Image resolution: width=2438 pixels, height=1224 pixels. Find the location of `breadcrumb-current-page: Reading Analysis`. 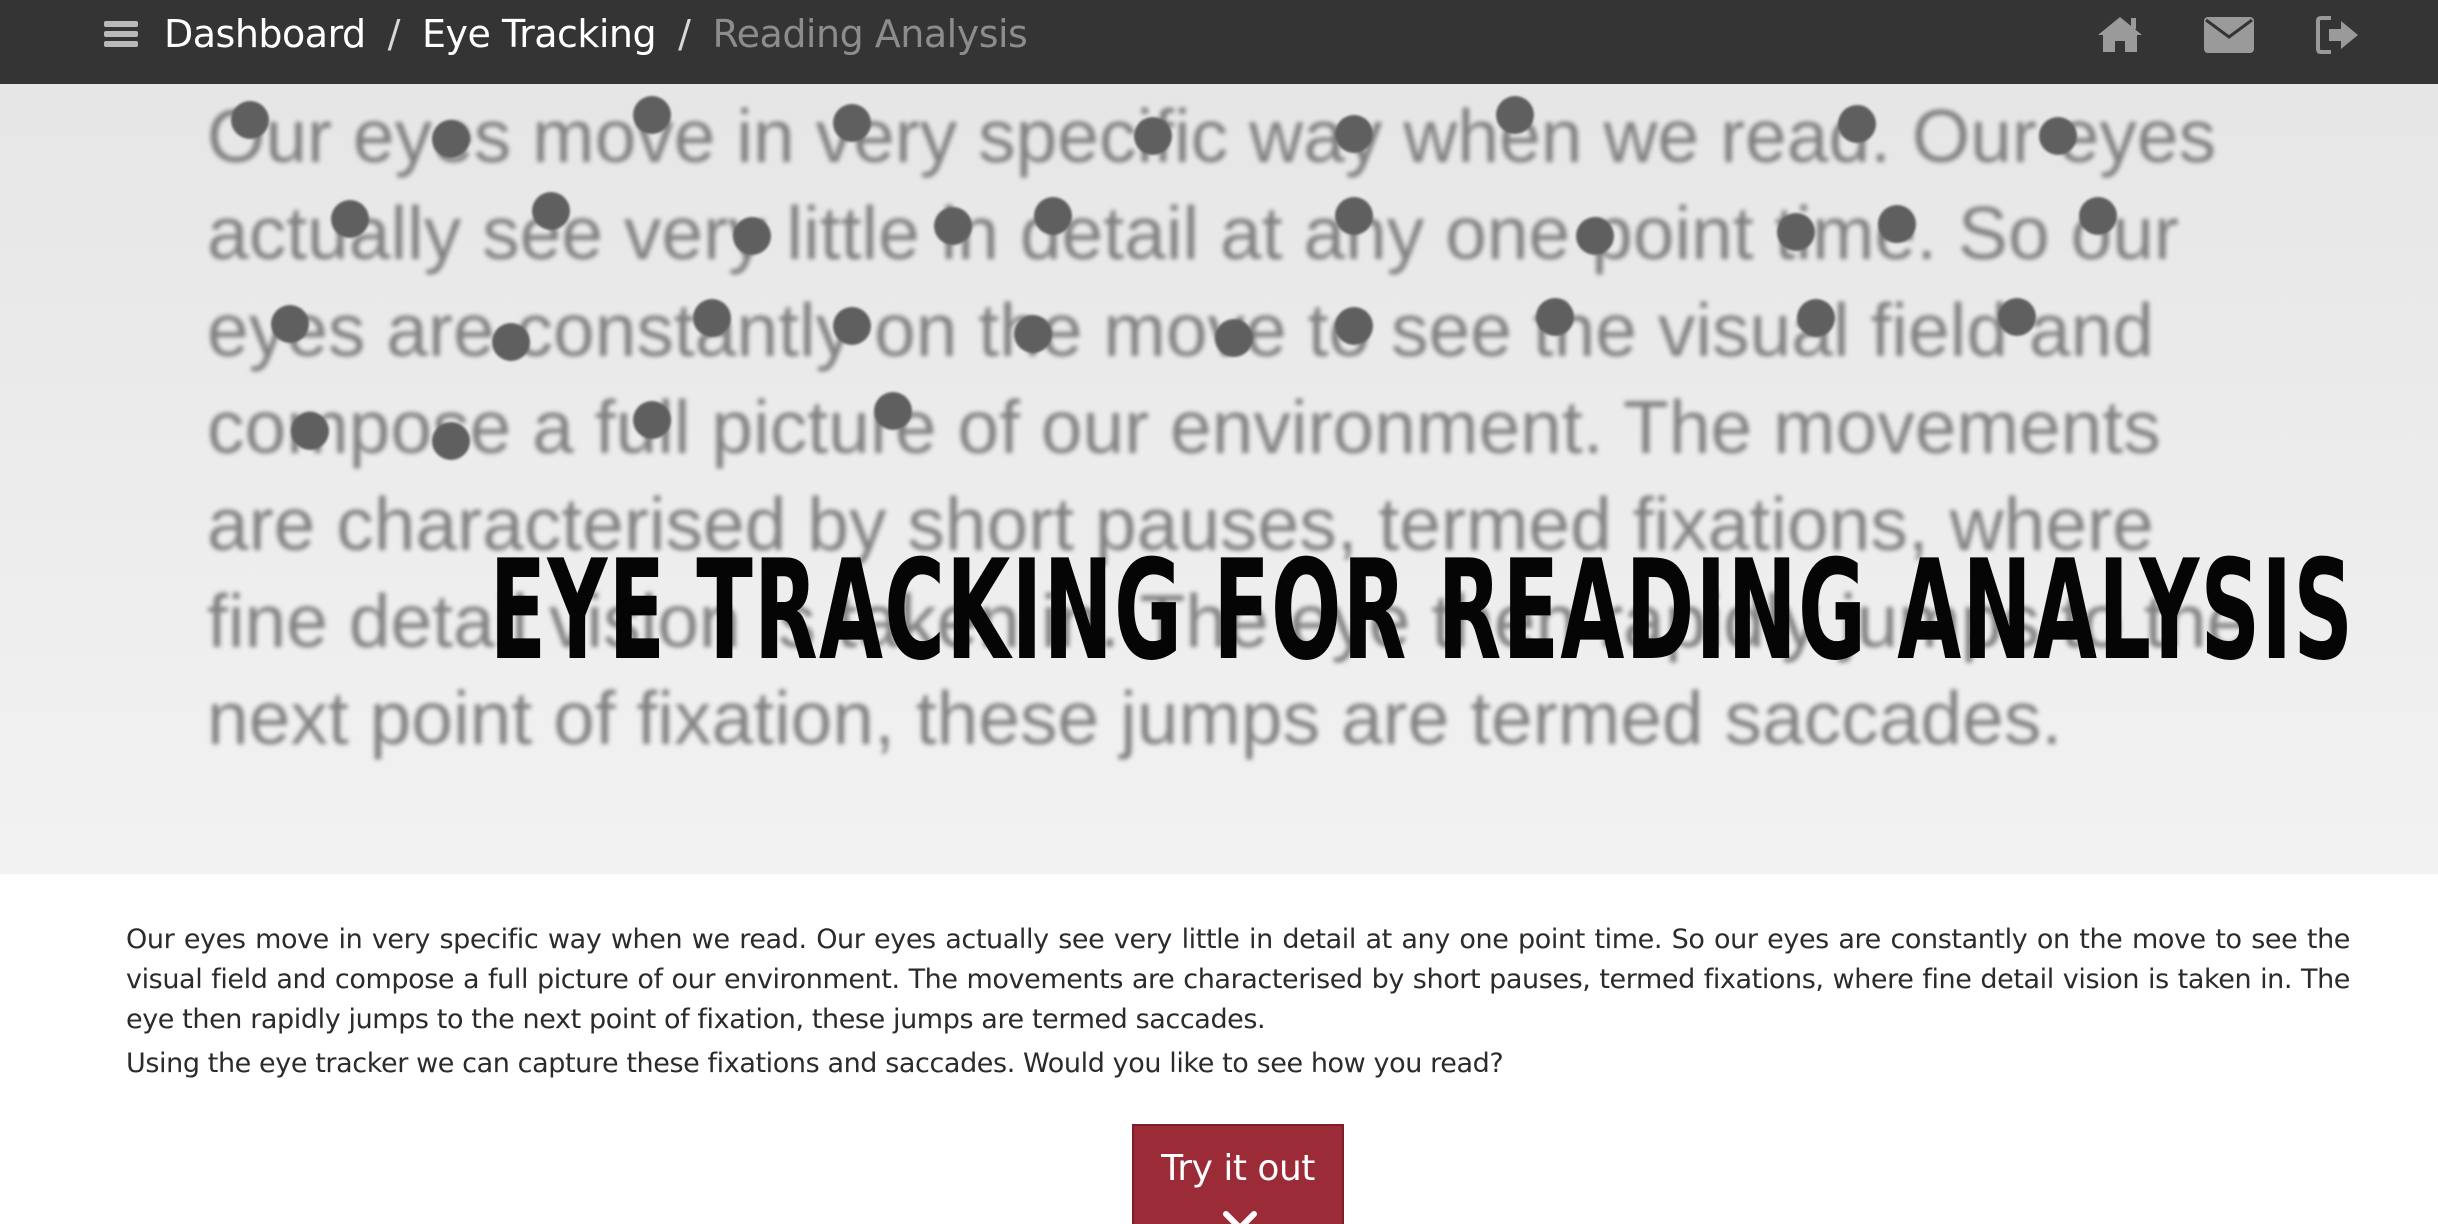

breadcrumb-current-page: Reading Analysis is located at coordinates (870, 34).